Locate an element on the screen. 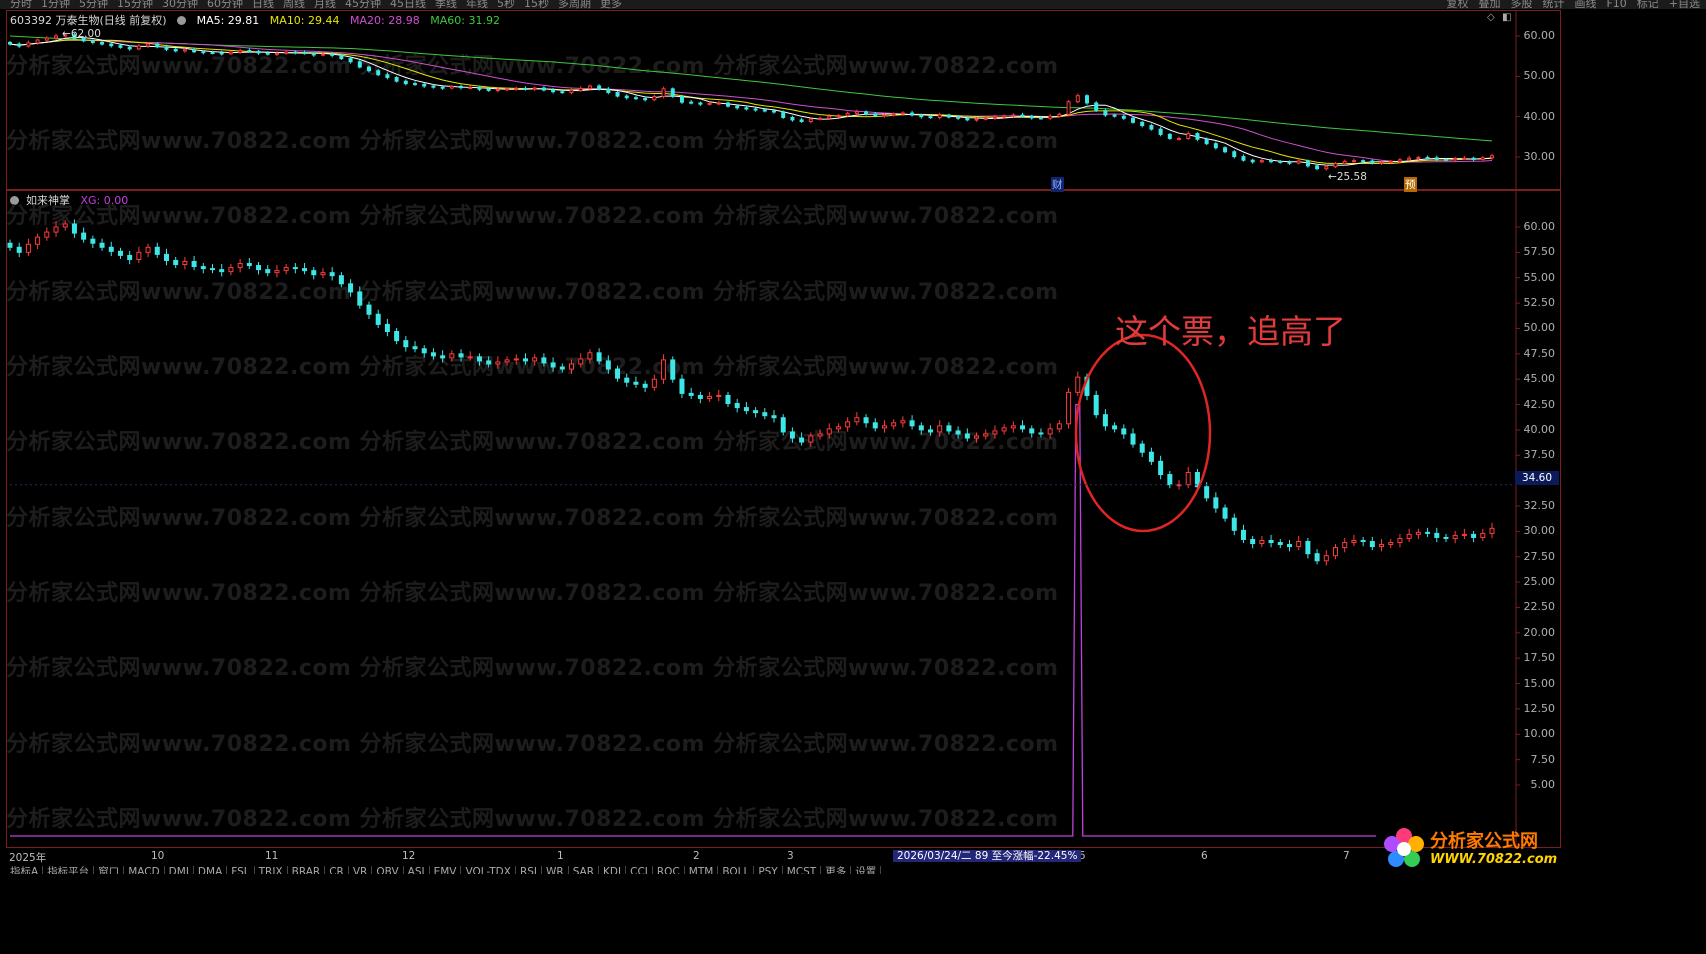 The image size is (1706, 954). indicator-tab-24: MCST is located at coordinates (802, 870).